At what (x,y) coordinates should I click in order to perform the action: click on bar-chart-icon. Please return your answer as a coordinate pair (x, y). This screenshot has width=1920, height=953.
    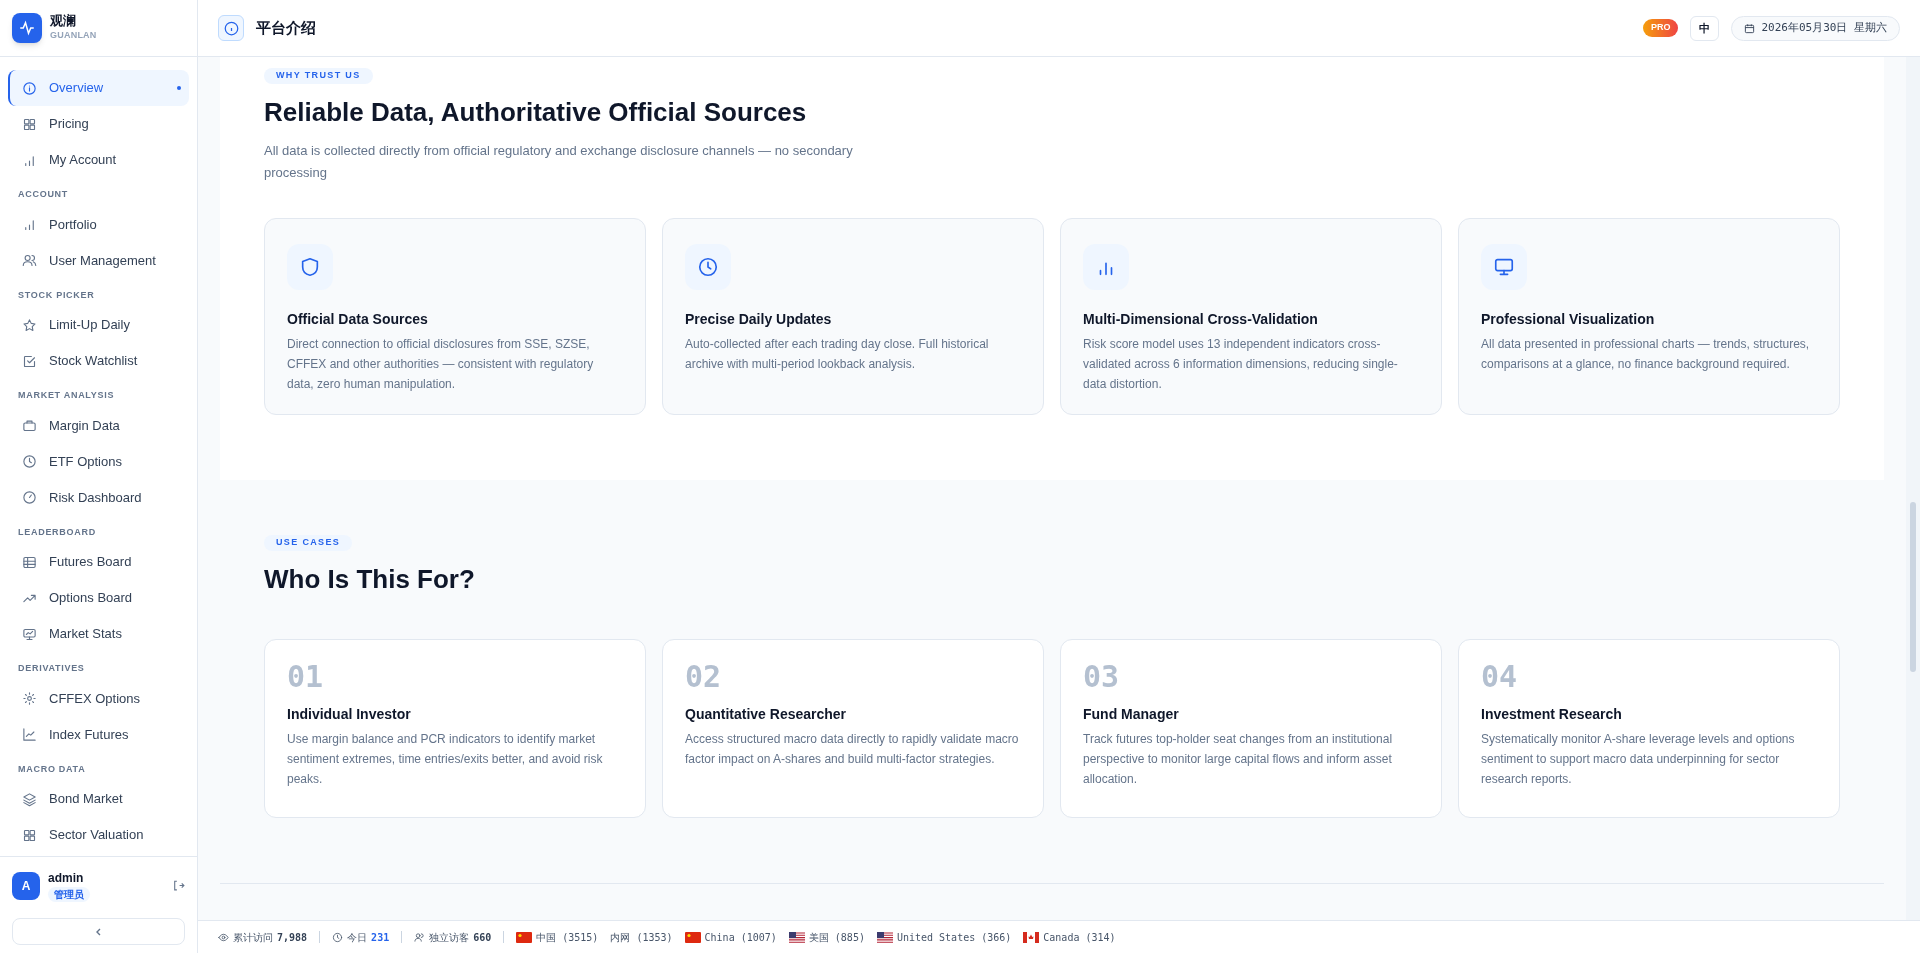
    Looking at the image, I should click on (29, 224).